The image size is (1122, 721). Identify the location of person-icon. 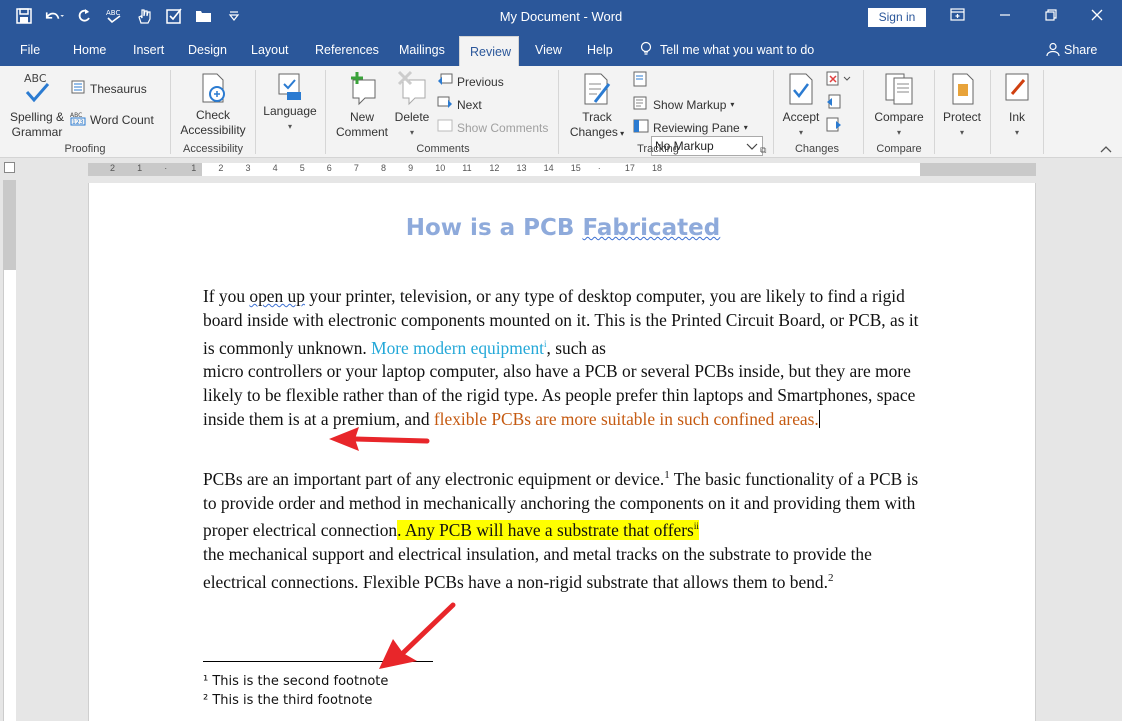
(1053, 52).